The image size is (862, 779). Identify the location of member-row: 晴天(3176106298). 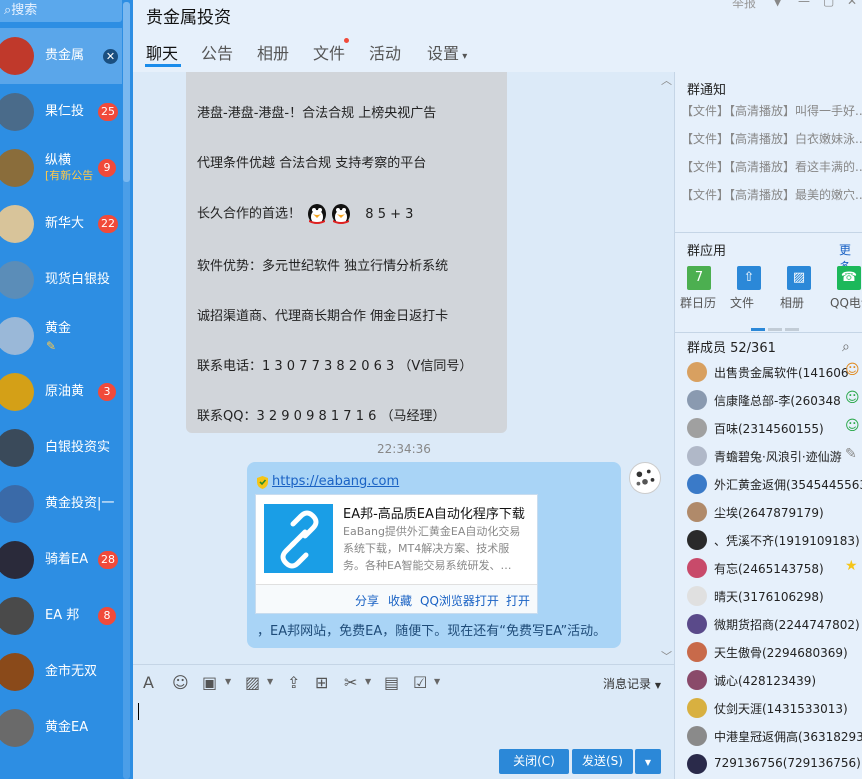
(774, 596).